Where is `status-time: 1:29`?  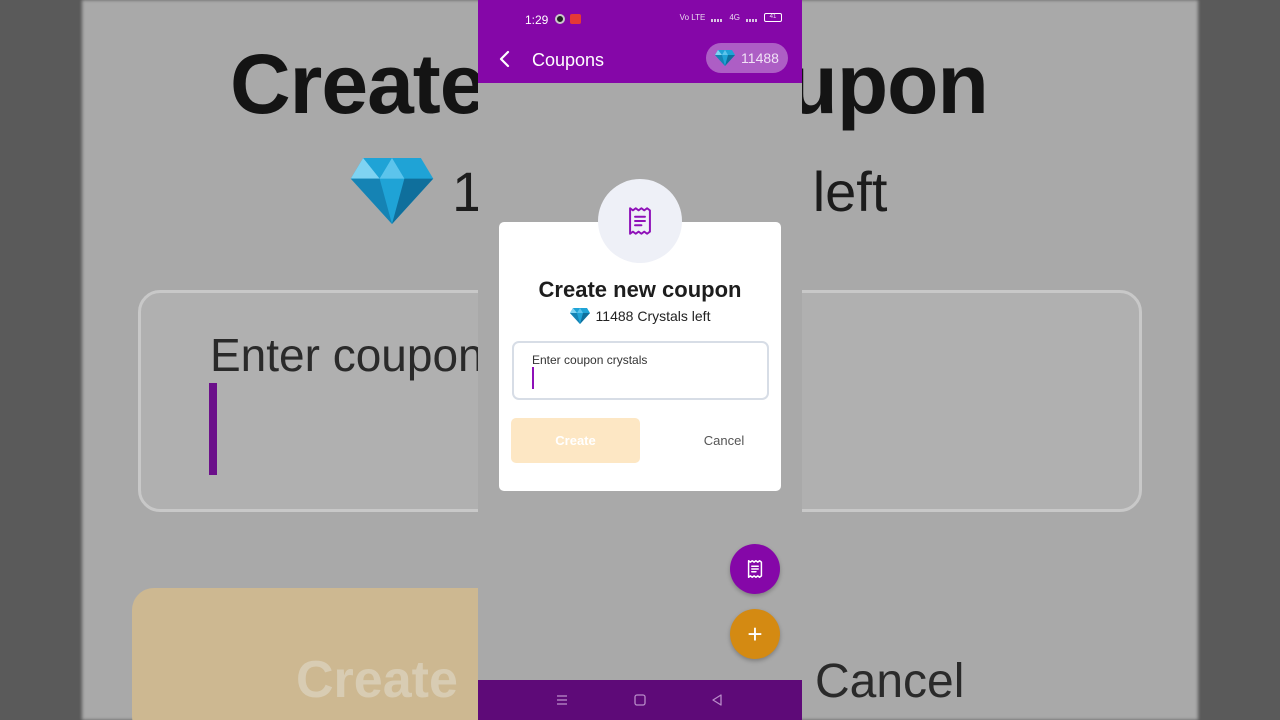
status-time: 1:29 is located at coordinates (537, 20).